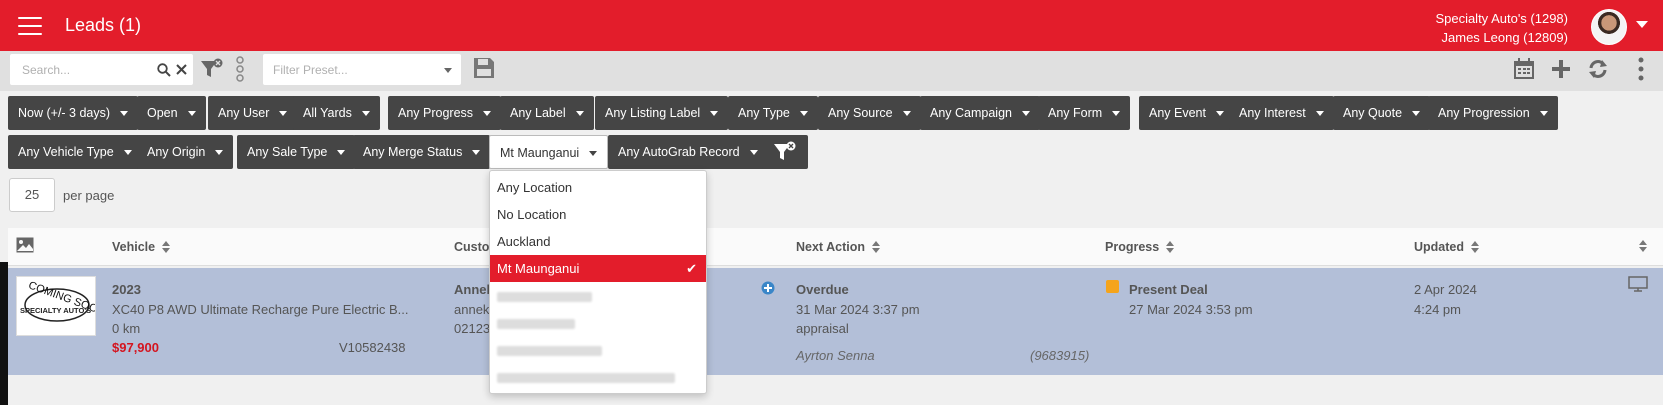 The width and height of the screenshot is (1663, 405). Describe the element at coordinates (1598, 69) in the screenshot. I see `refresh-icon` at that location.